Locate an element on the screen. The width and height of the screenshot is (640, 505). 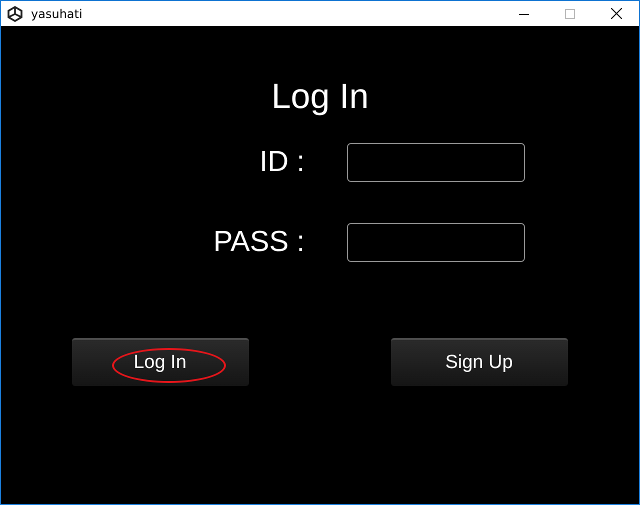
close-icon is located at coordinates (616, 13).